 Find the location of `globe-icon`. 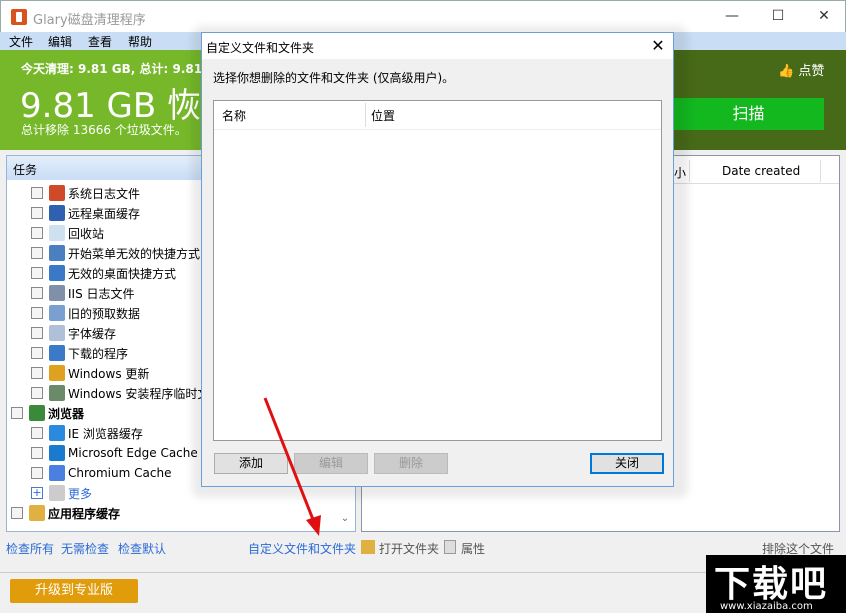

globe-icon is located at coordinates (37, 413).